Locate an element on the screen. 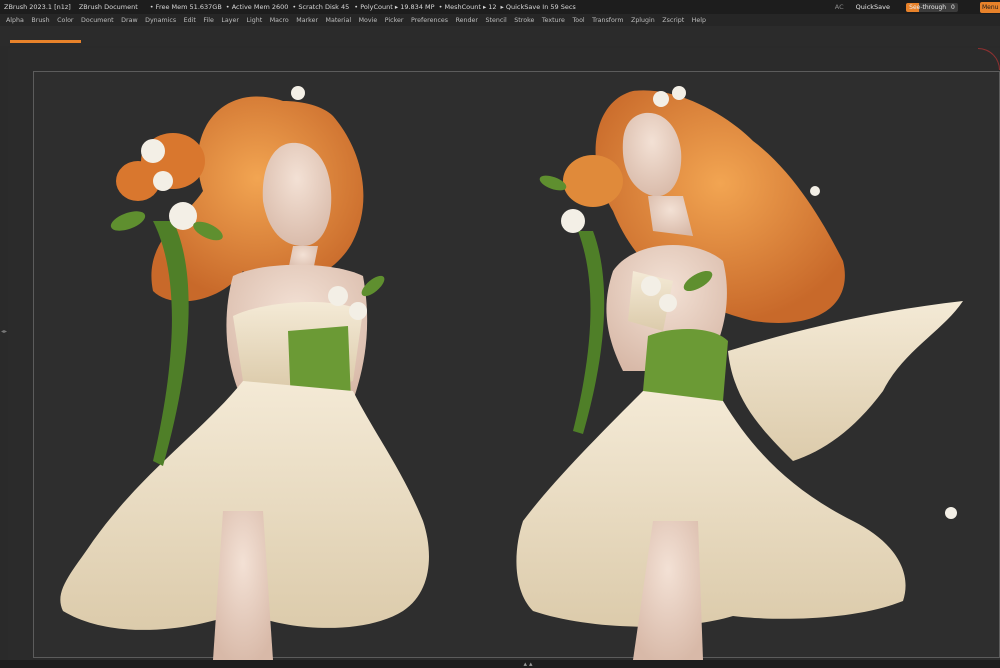 The image size is (1000, 668). see-through-label: See-through is located at coordinates (928, 7).